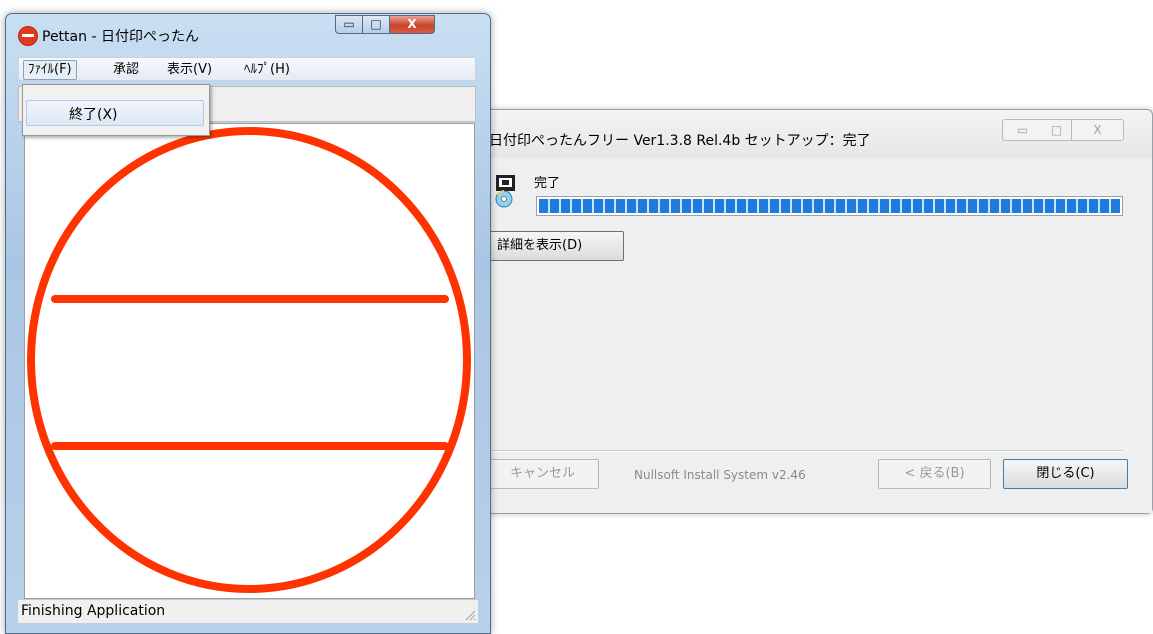  I want to click on menu-item-exit-label: 終了(X), so click(93, 115).